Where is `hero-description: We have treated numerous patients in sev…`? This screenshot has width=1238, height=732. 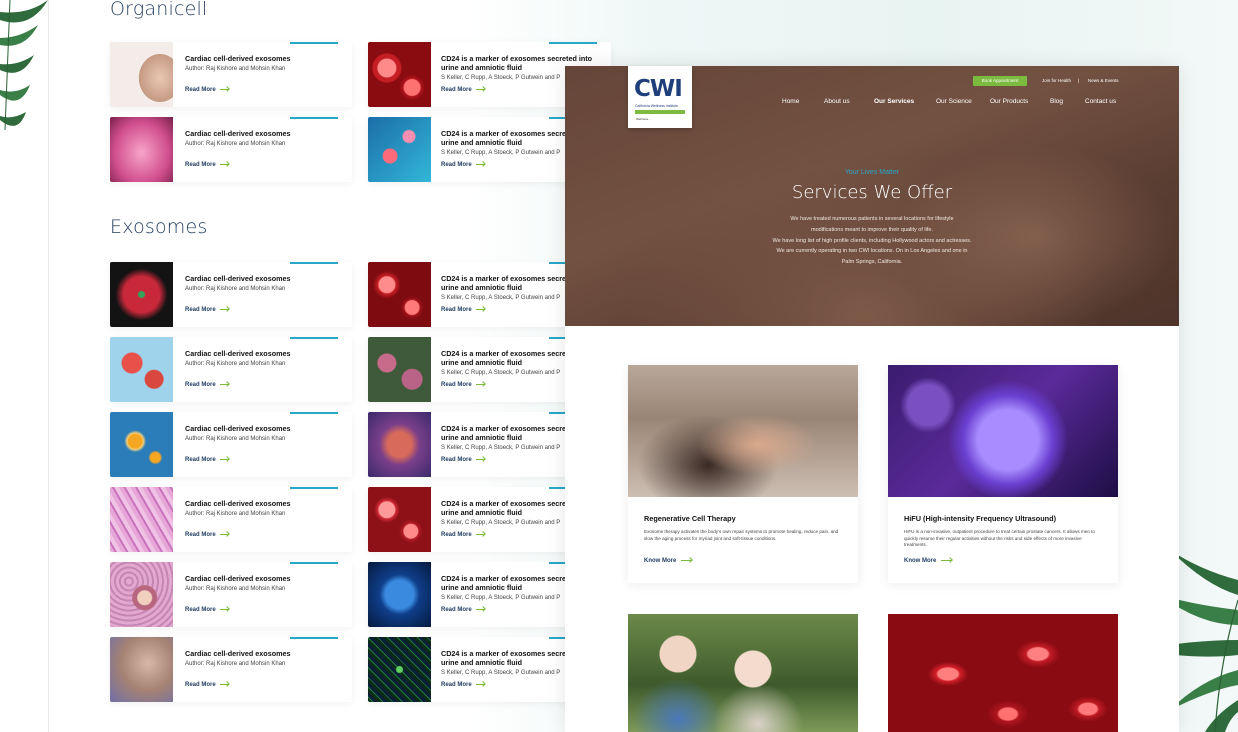 hero-description: We have treated numerous patients in sev… is located at coordinates (872, 241).